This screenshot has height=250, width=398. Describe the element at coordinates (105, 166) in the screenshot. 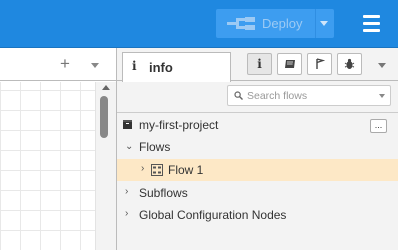

I see `canvas-scrollbar` at that location.